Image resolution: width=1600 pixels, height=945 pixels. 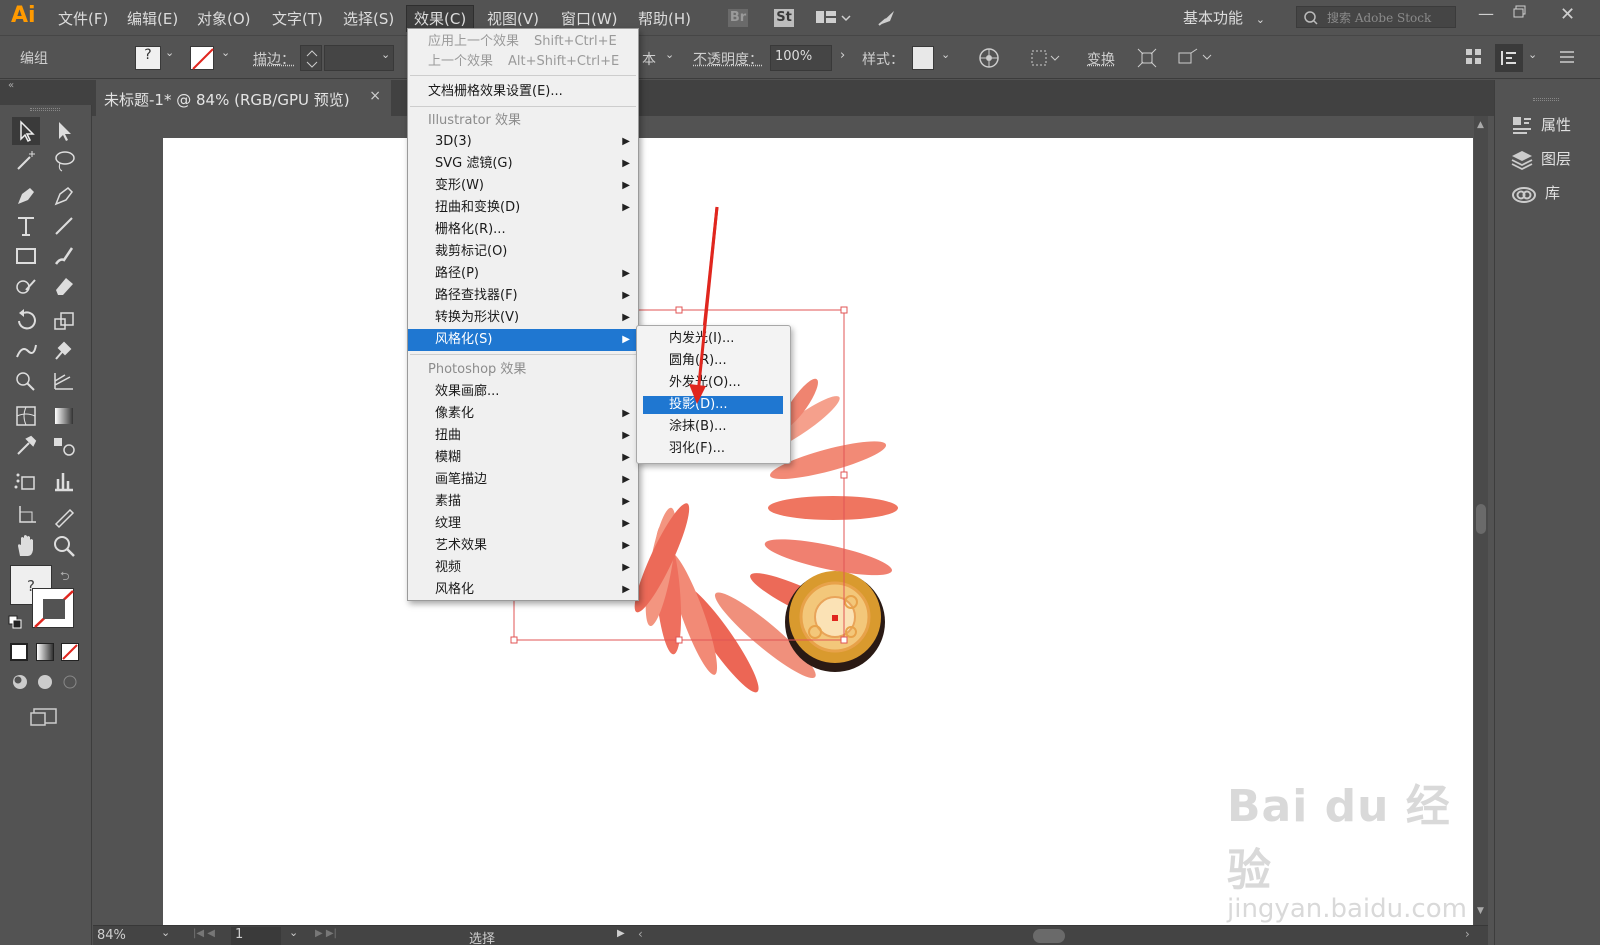 What do you see at coordinates (589, 18) in the screenshot?
I see `menu-window: 窗口(W)` at bounding box center [589, 18].